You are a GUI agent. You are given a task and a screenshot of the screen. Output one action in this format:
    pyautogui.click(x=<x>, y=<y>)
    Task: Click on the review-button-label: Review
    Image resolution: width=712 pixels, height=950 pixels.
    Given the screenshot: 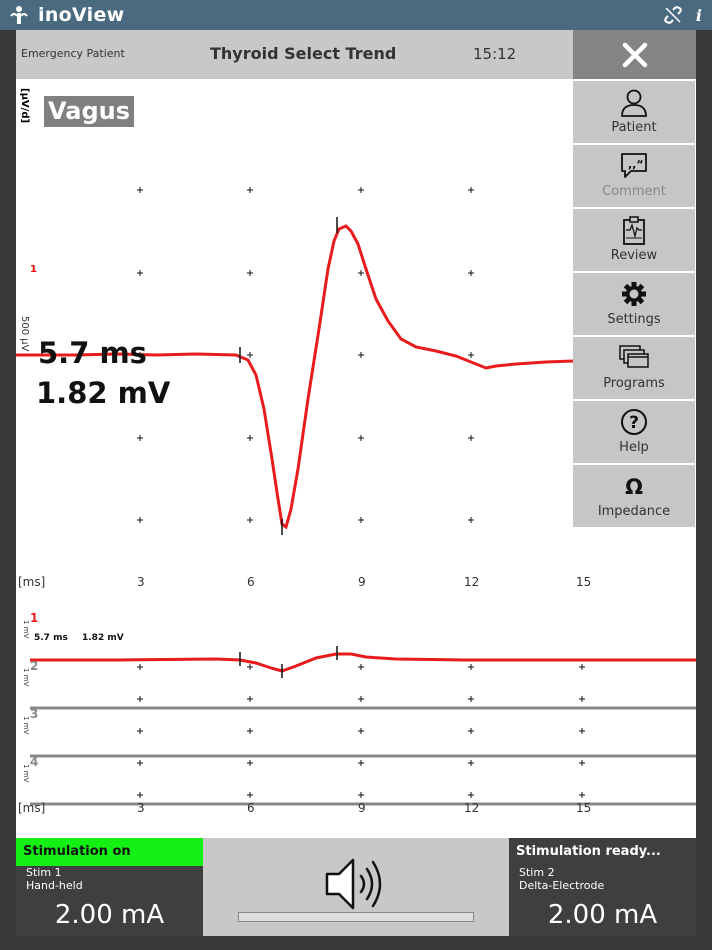 What is the action you would take?
    pyautogui.click(x=634, y=255)
    